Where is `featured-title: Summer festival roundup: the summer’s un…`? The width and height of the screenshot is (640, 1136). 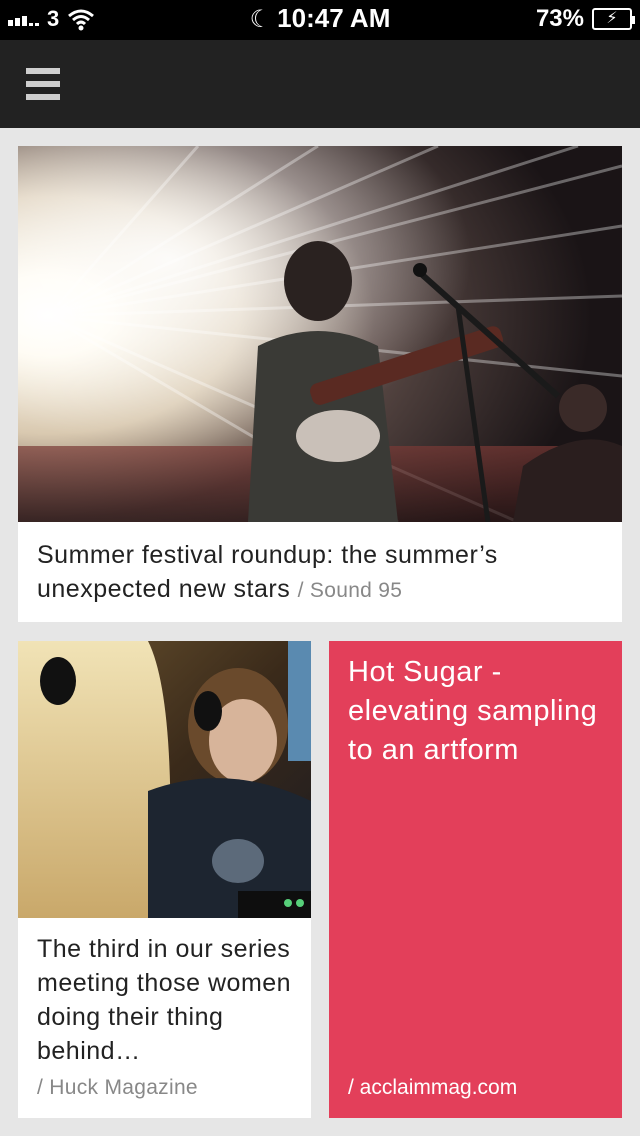 featured-title: Summer festival roundup: the summer’s un… is located at coordinates (267, 572).